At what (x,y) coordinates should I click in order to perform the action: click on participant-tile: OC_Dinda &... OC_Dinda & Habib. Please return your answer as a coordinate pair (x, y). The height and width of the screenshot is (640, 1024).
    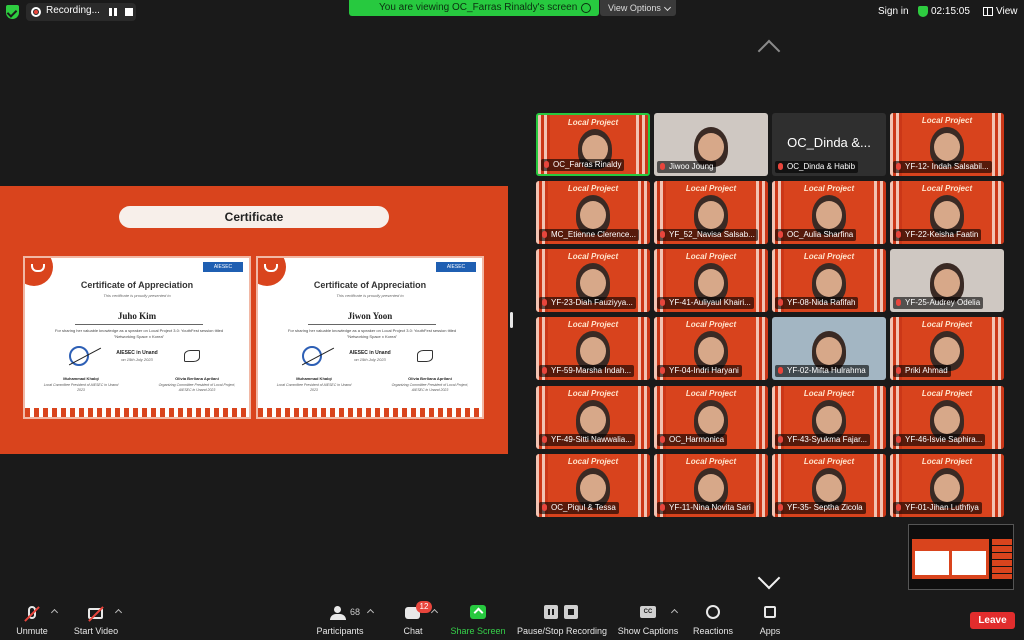
    Looking at the image, I should click on (829, 144).